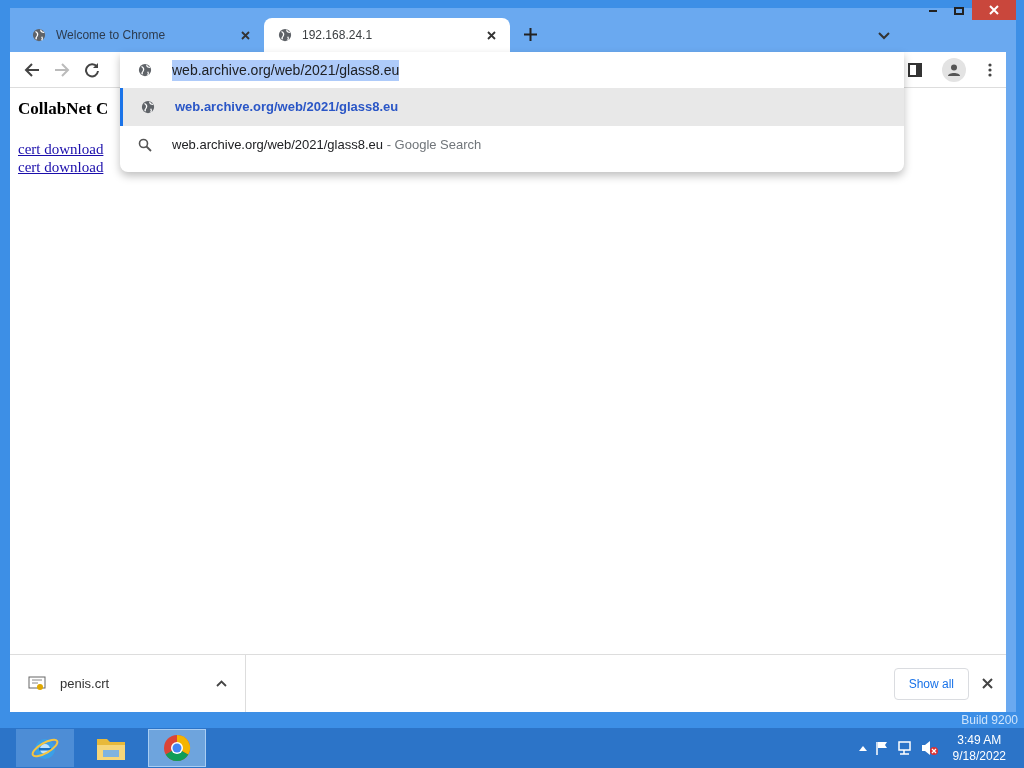 This screenshot has height=768, width=1024. I want to click on browser-tab: Welcome to Chrome, so click(141, 35).